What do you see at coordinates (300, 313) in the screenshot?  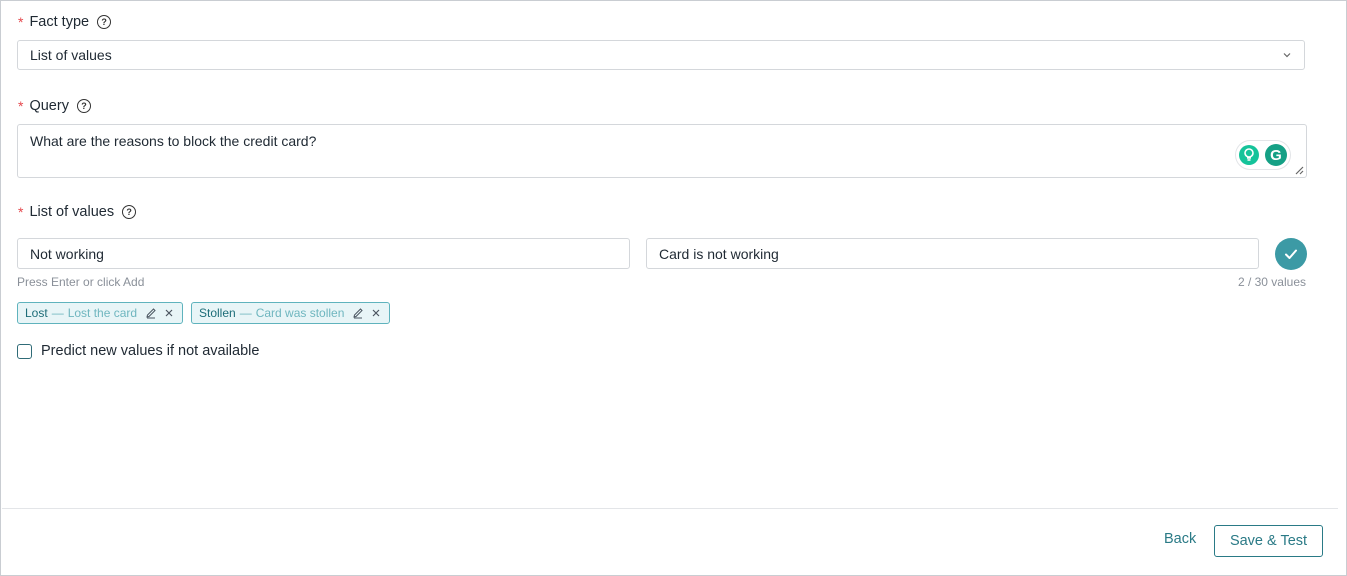 I see `tag-value: Card was stollen` at bounding box center [300, 313].